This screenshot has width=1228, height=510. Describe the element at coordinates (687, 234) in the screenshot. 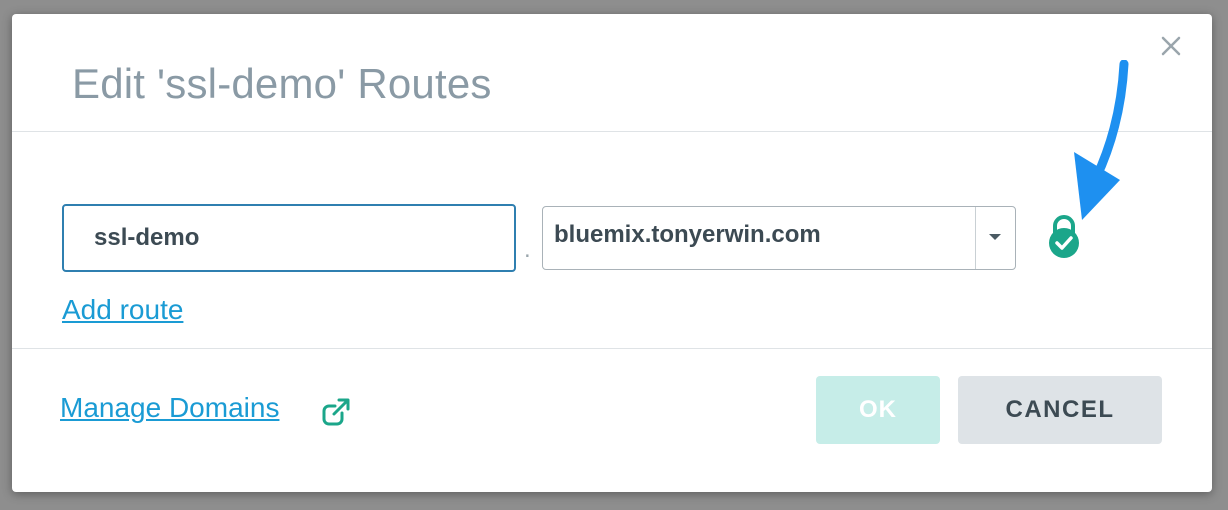

I see `domain-value: bluemix.tonyerwin.com` at that location.